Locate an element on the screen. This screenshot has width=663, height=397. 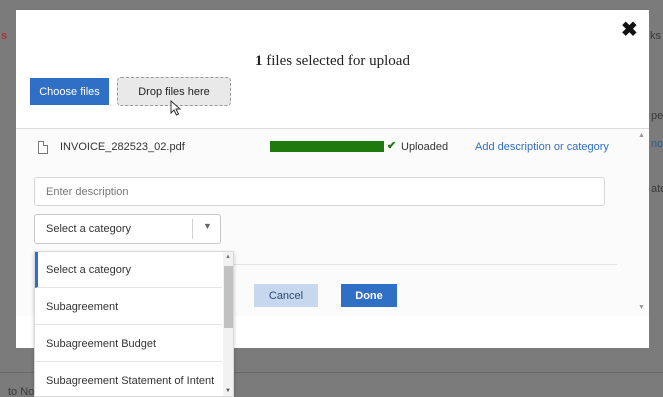
document-icon is located at coordinates (43, 147).